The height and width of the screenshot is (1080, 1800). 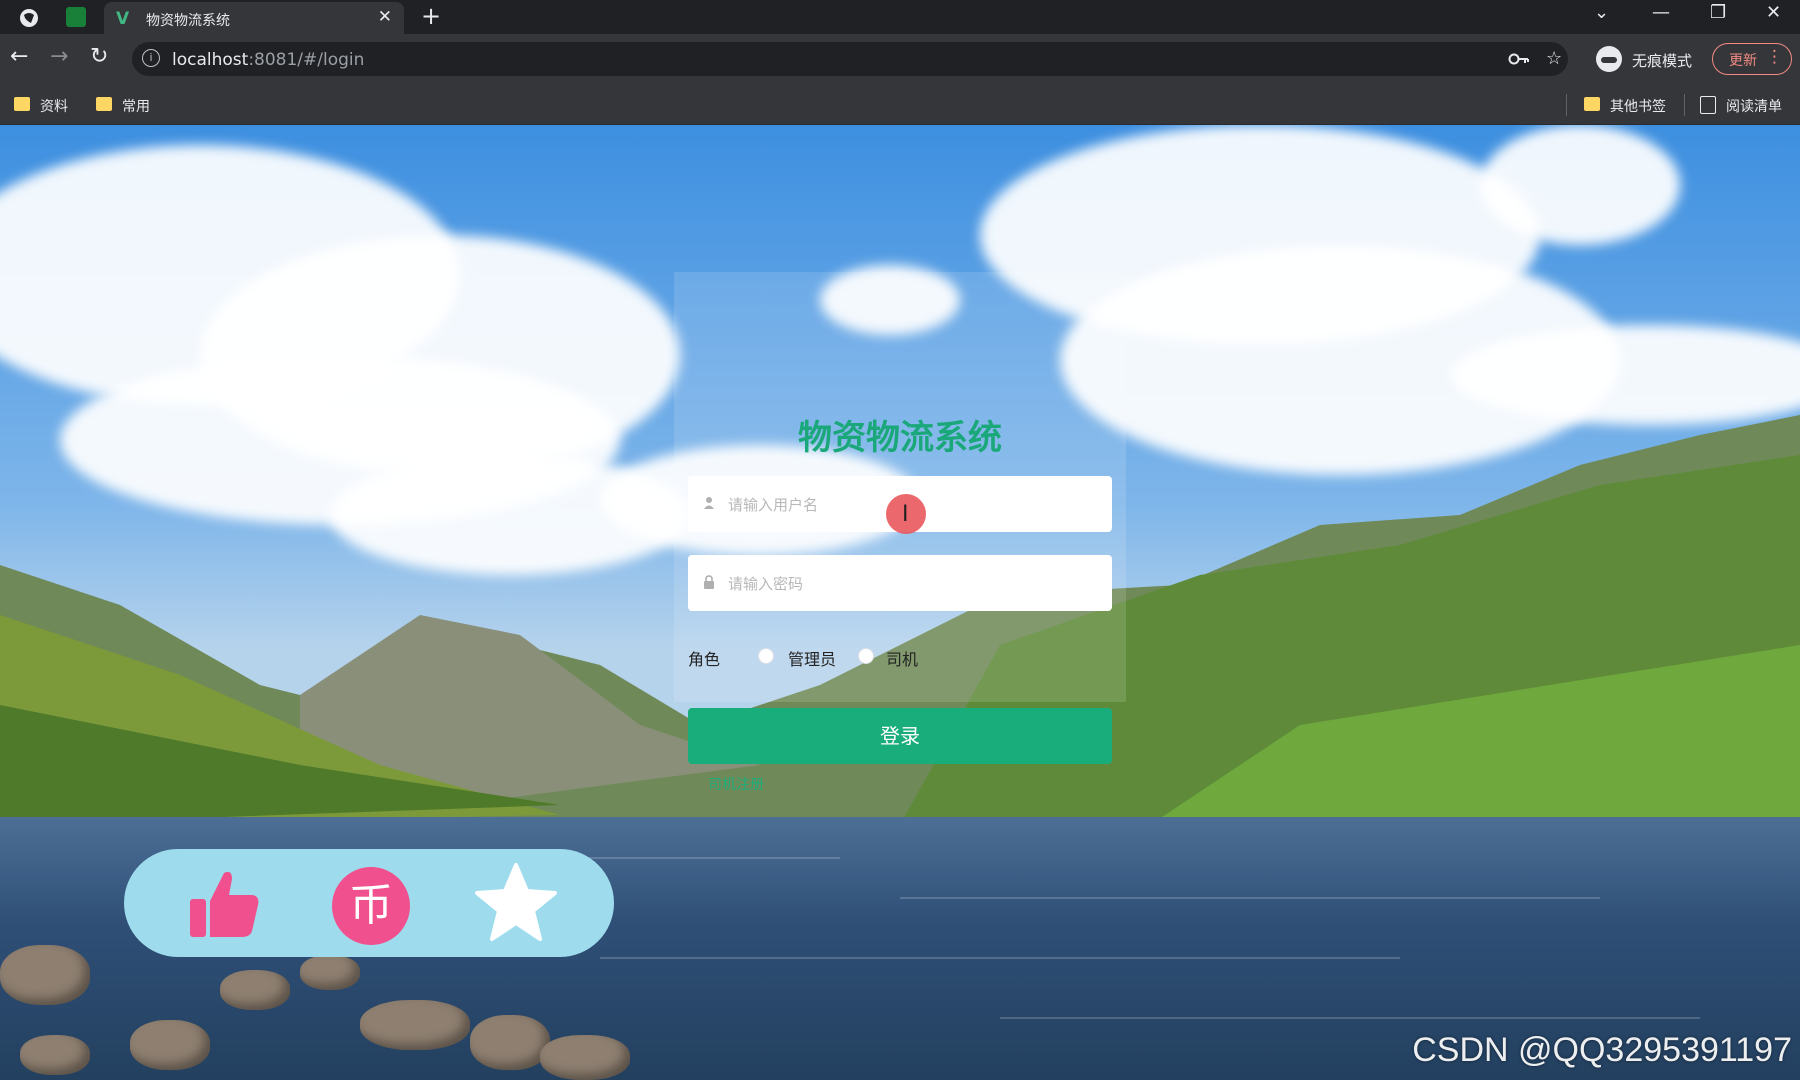 What do you see at coordinates (1774, 57) in the screenshot?
I see `menu-dots-icon: ⋮` at bounding box center [1774, 57].